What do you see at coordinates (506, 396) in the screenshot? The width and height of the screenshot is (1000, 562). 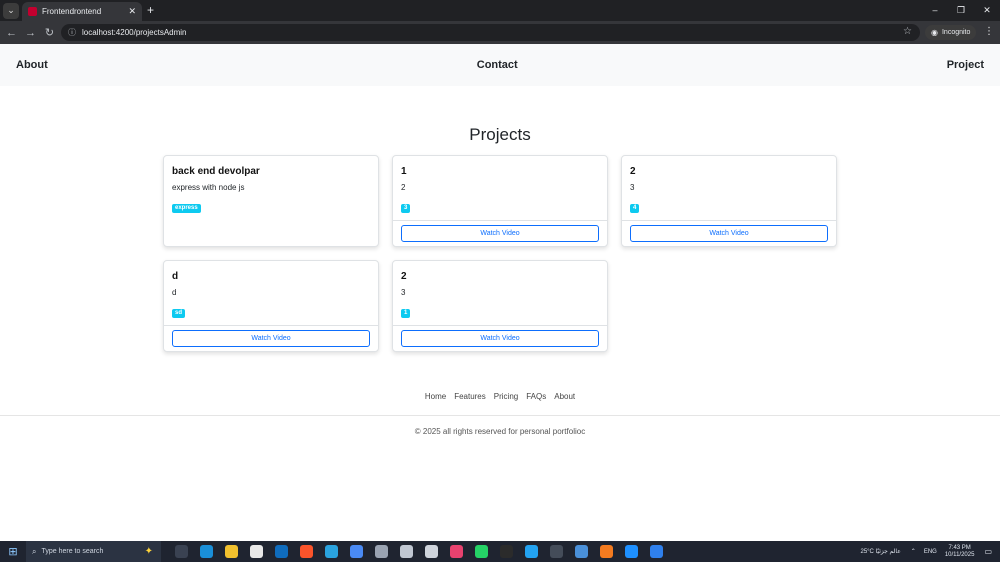 I see `footer-link-pricing: Pricing` at bounding box center [506, 396].